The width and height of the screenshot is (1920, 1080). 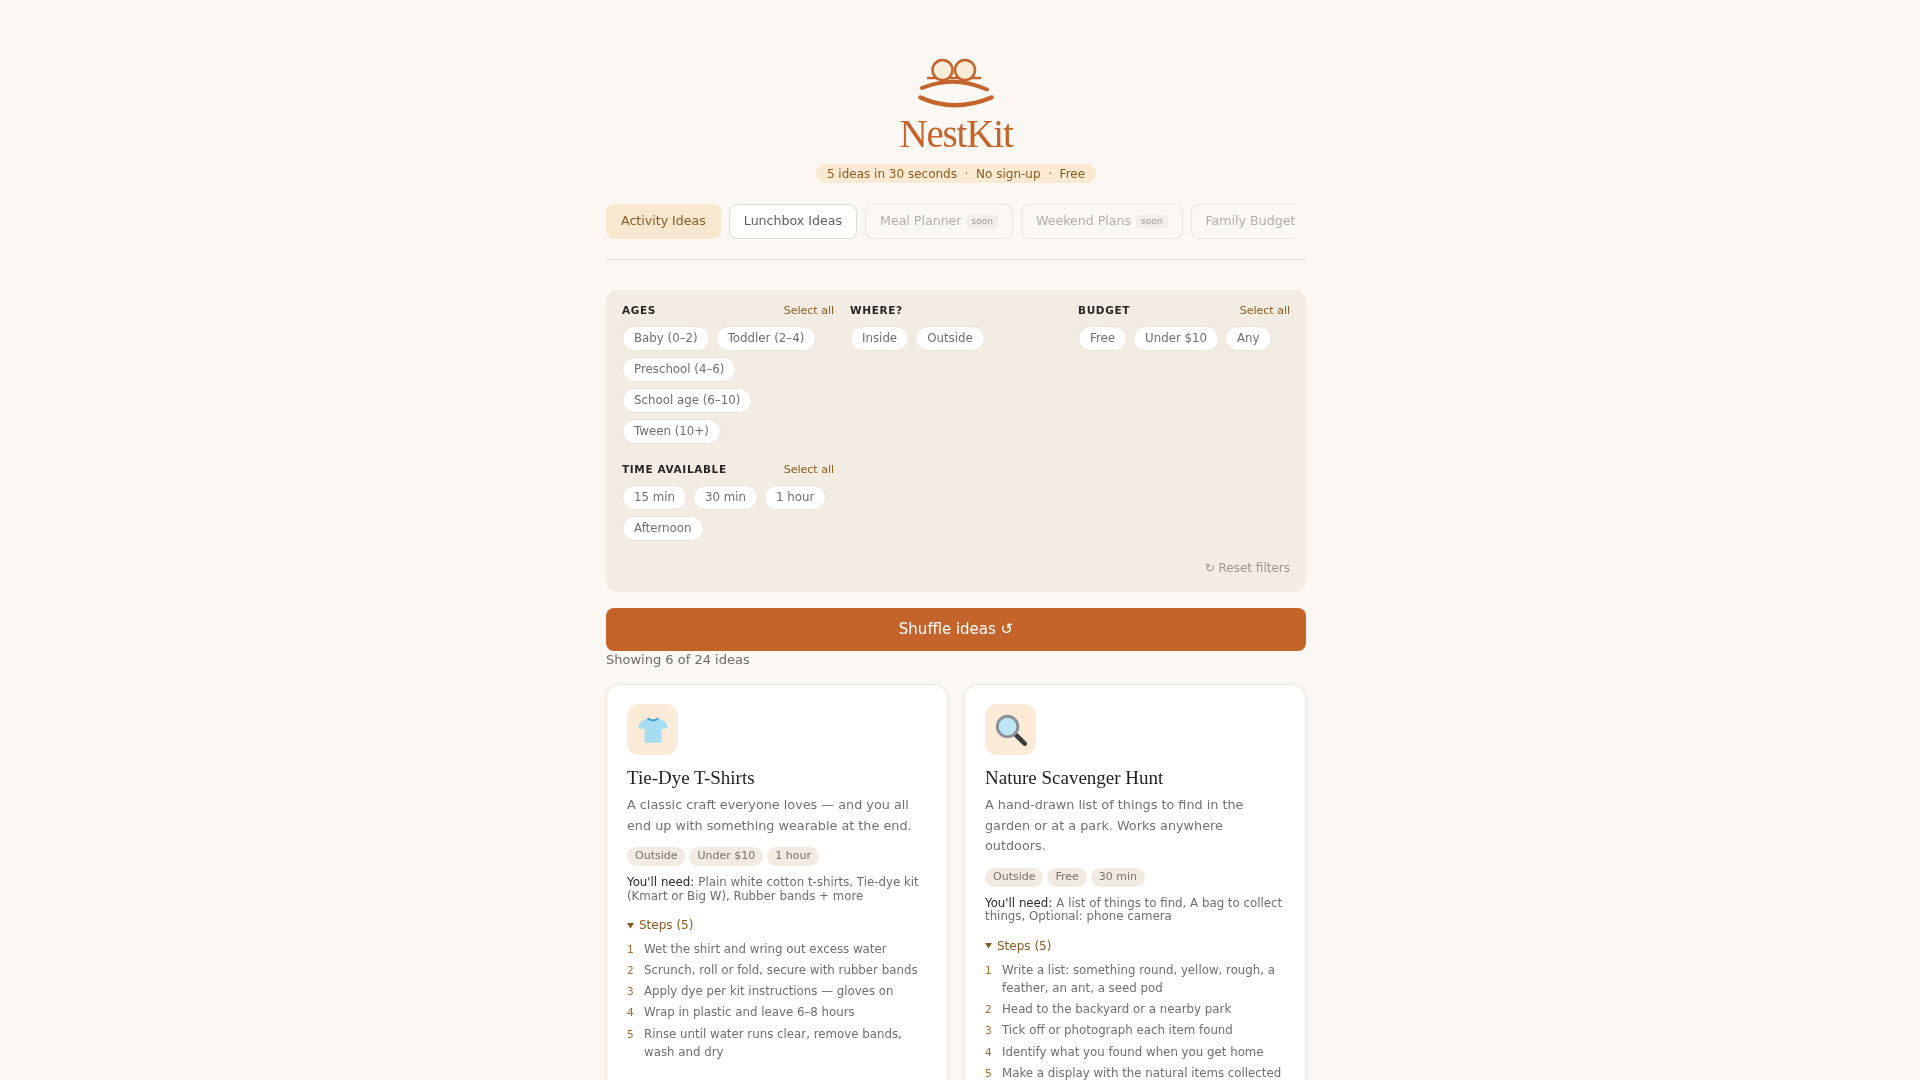 I want to click on card-tag: Under $10, so click(x=726, y=856).